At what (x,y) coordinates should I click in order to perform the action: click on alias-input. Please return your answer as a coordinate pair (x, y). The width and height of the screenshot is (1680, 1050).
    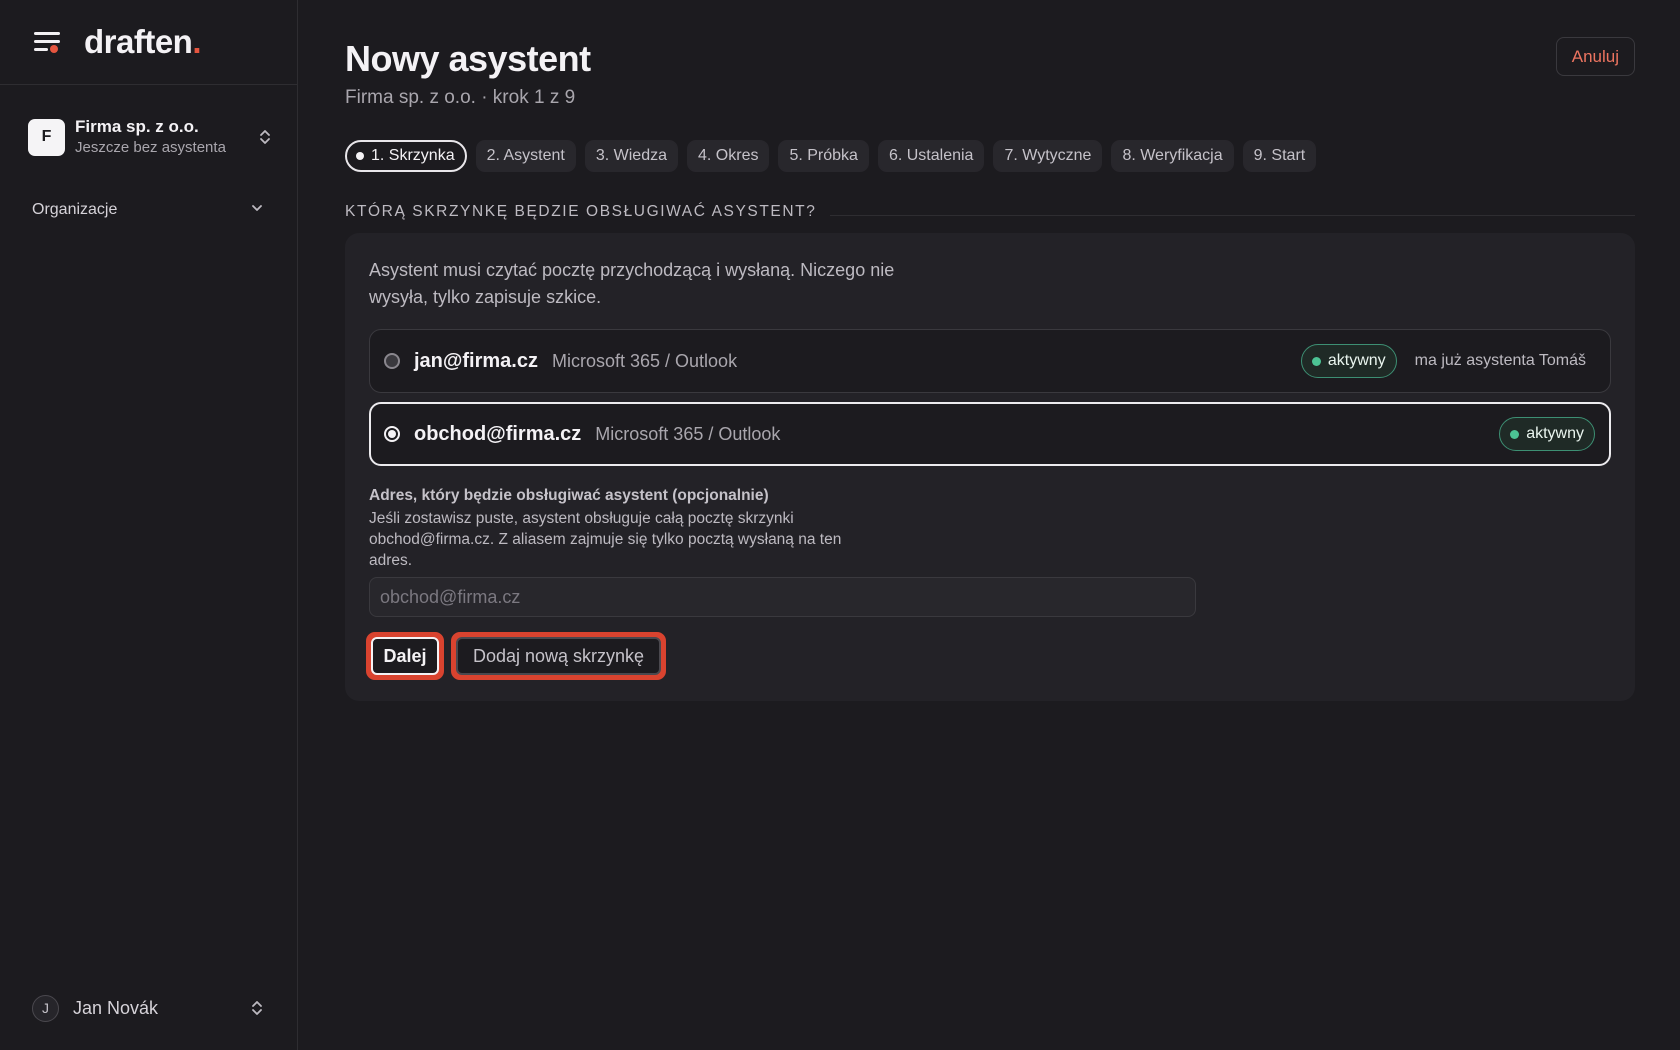
    Looking at the image, I should click on (782, 597).